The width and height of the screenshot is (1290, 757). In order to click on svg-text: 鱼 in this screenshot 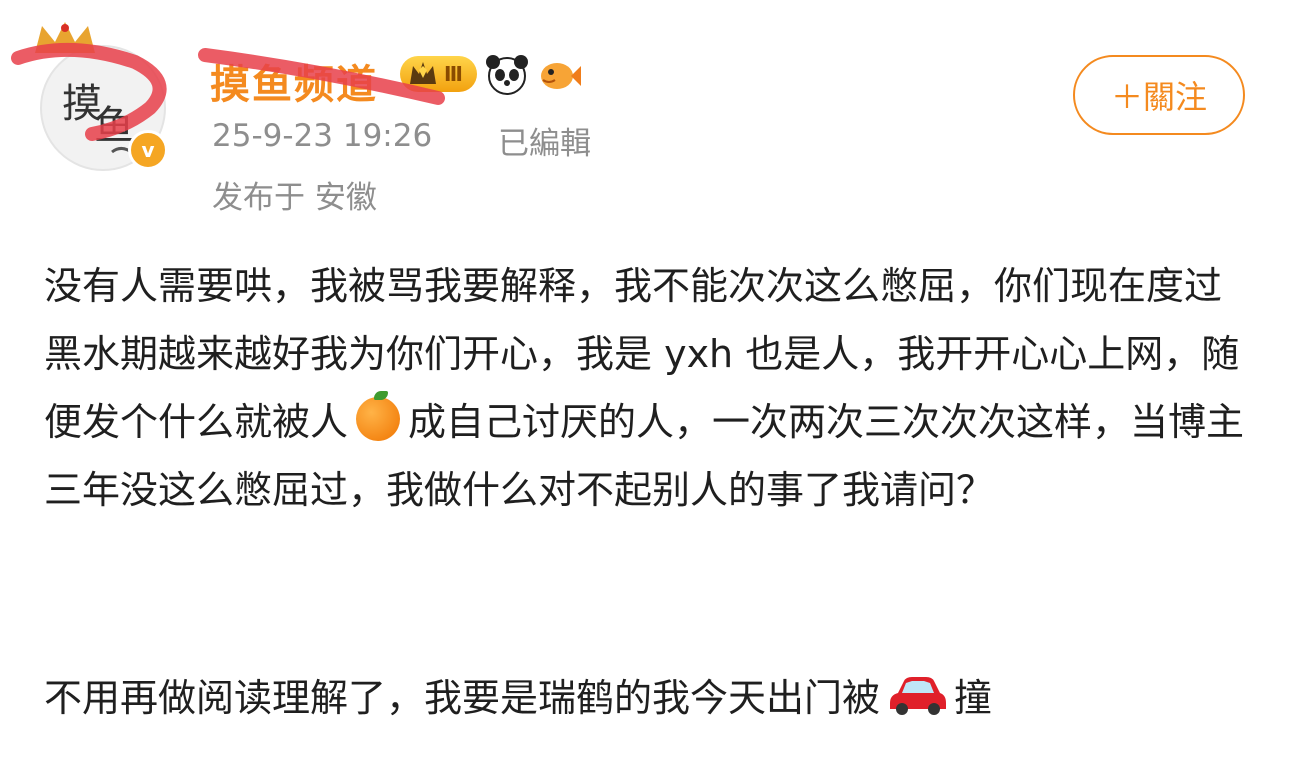, I will do `click(114, 126)`.